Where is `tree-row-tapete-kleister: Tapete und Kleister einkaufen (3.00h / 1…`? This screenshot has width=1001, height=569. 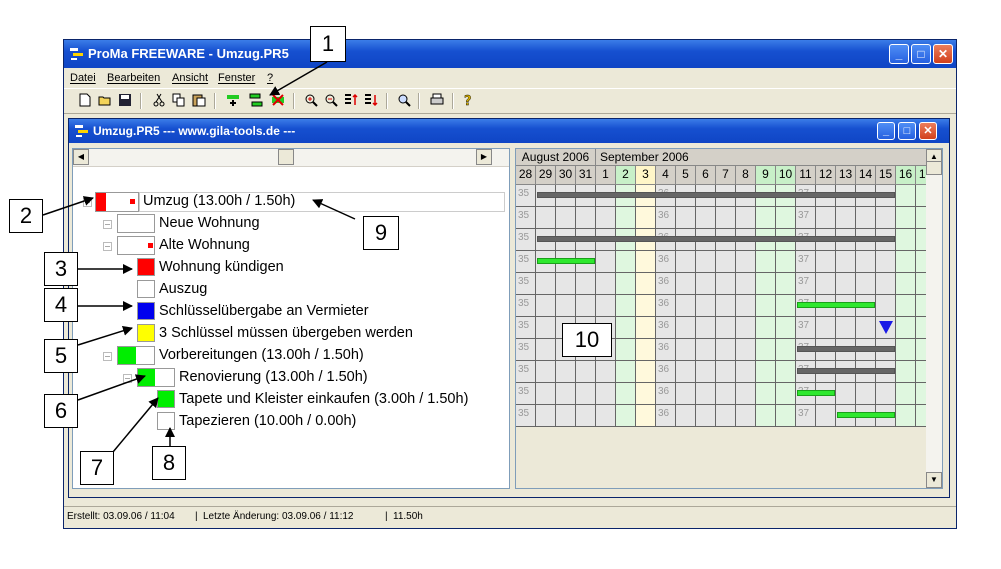 tree-row-tapete-kleister: Tapete und Kleister einkaufen (3.00h / 1… is located at coordinates (323, 399).